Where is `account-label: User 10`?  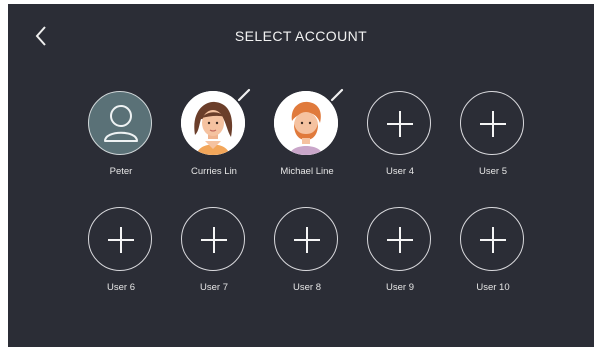
account-label: User 10 is located at coordinates (493, 287).